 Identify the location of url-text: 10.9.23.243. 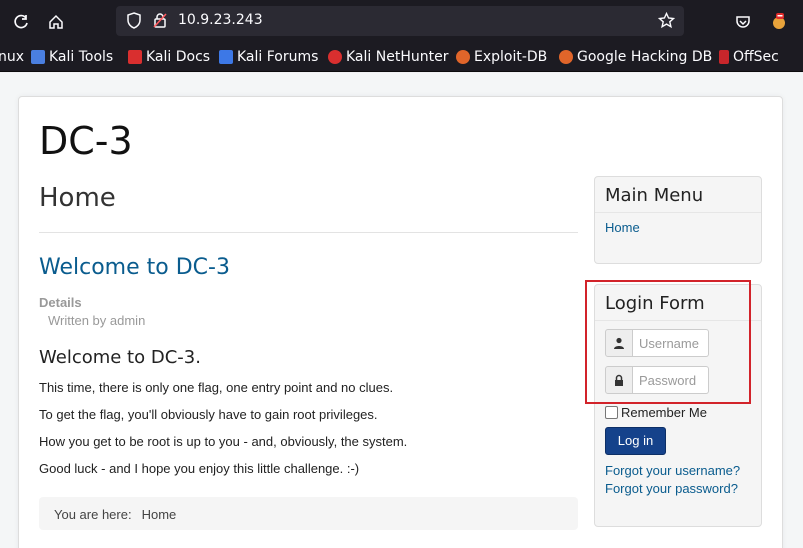
(220, 20).